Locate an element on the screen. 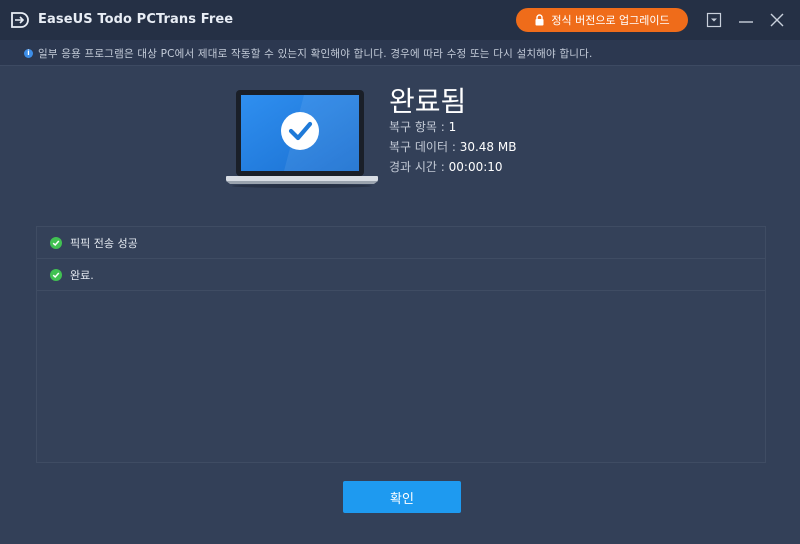 The width and height of the screenshot is (800, 544). laptop-check-icon is located at coordinates (302, 139).